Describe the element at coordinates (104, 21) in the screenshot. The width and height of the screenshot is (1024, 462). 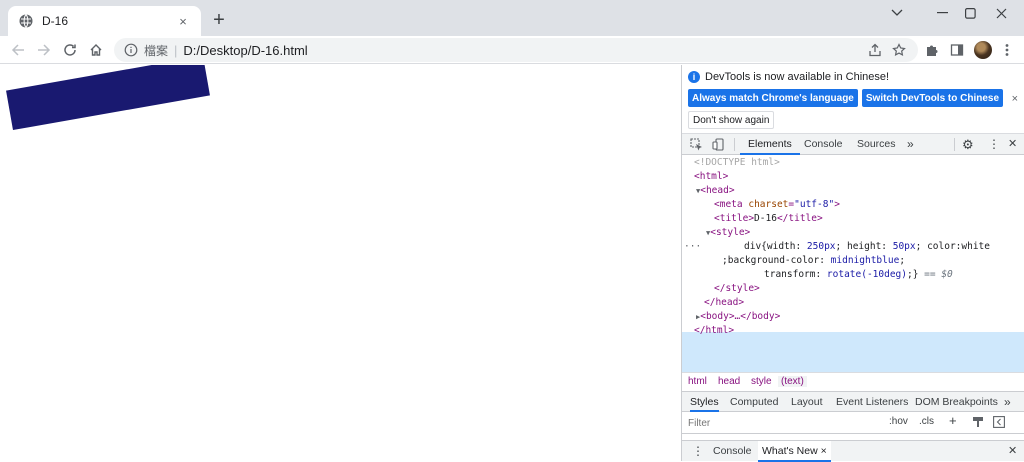
I see `browser-tab: D-16 ×` at that location.